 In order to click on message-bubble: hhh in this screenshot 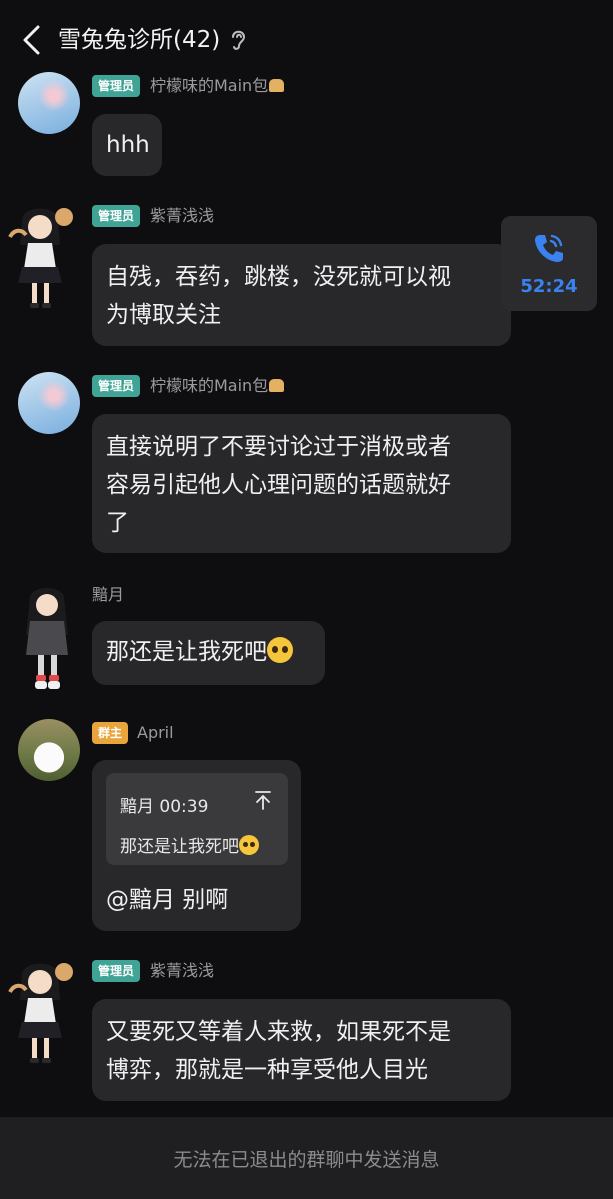, I will do `click(127, 145)`.